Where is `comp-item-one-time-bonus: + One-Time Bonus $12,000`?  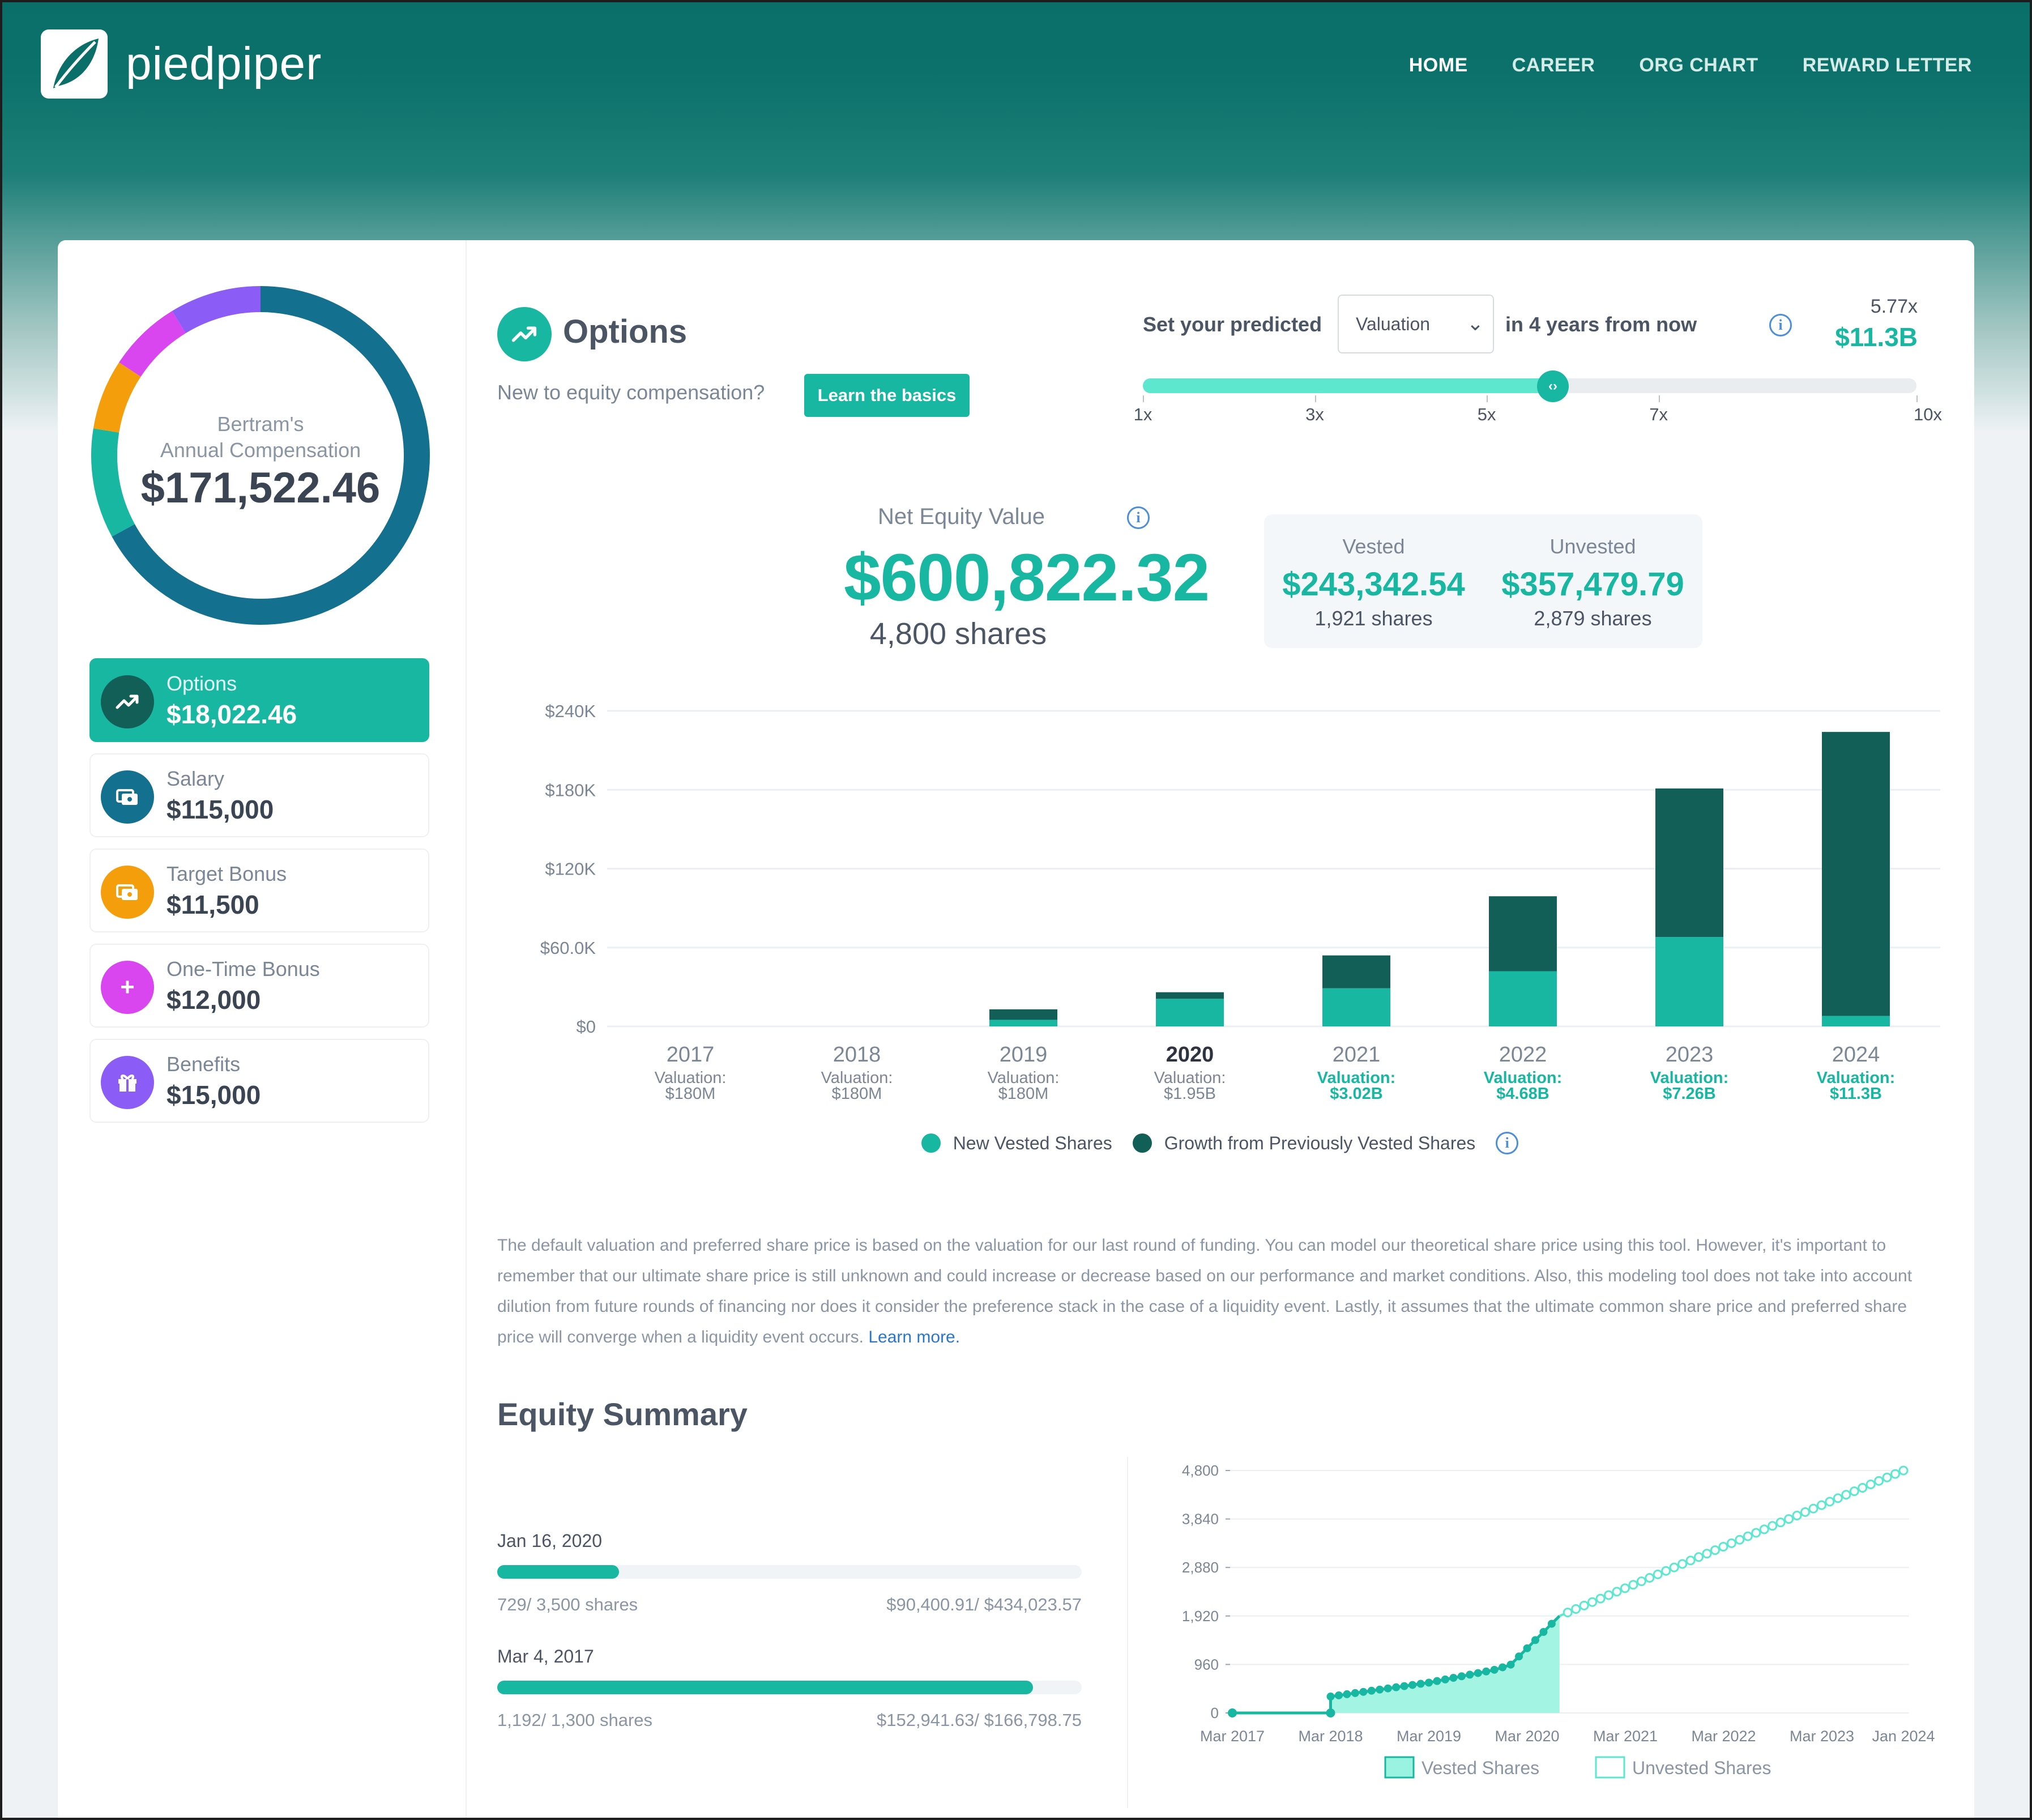 comp-item-one-time-bonus: + One-Time Bonus $12,000 is located at coordinates (259, 986).